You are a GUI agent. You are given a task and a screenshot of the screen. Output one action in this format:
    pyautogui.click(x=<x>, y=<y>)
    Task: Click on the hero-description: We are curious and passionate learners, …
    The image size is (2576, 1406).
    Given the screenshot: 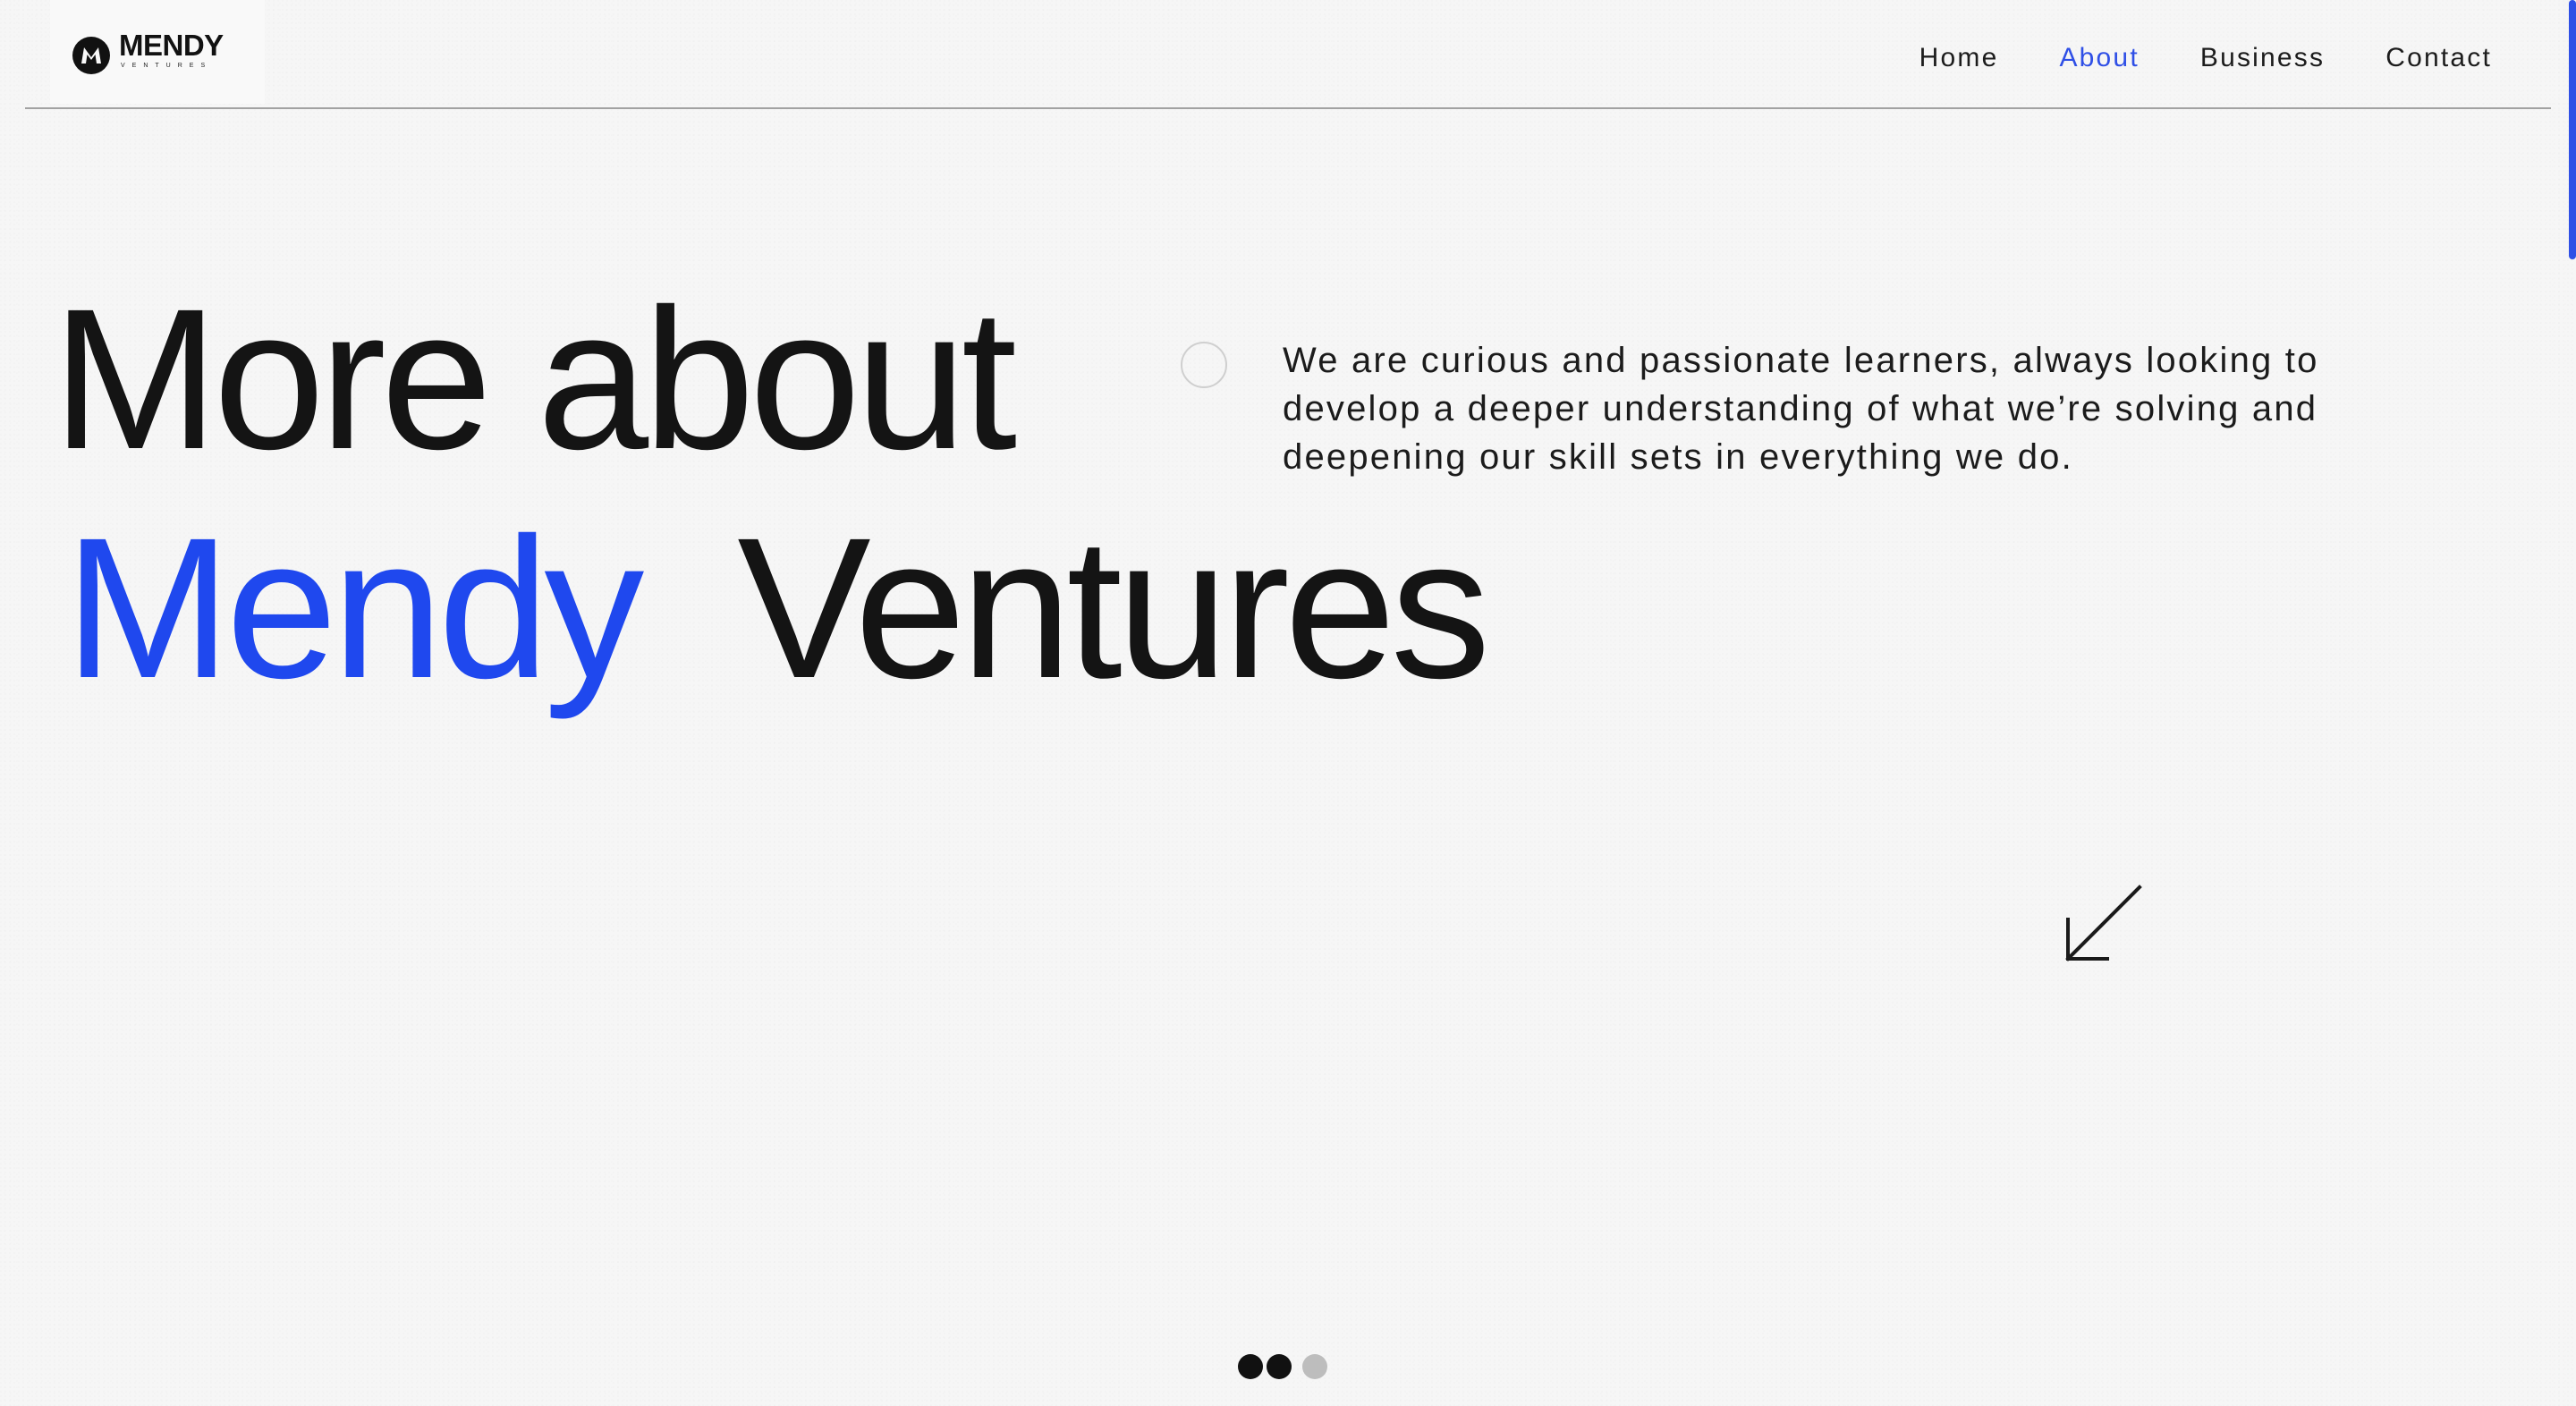 What is the action you would take?
    pyautogui.click(x=1801, y=409)
    